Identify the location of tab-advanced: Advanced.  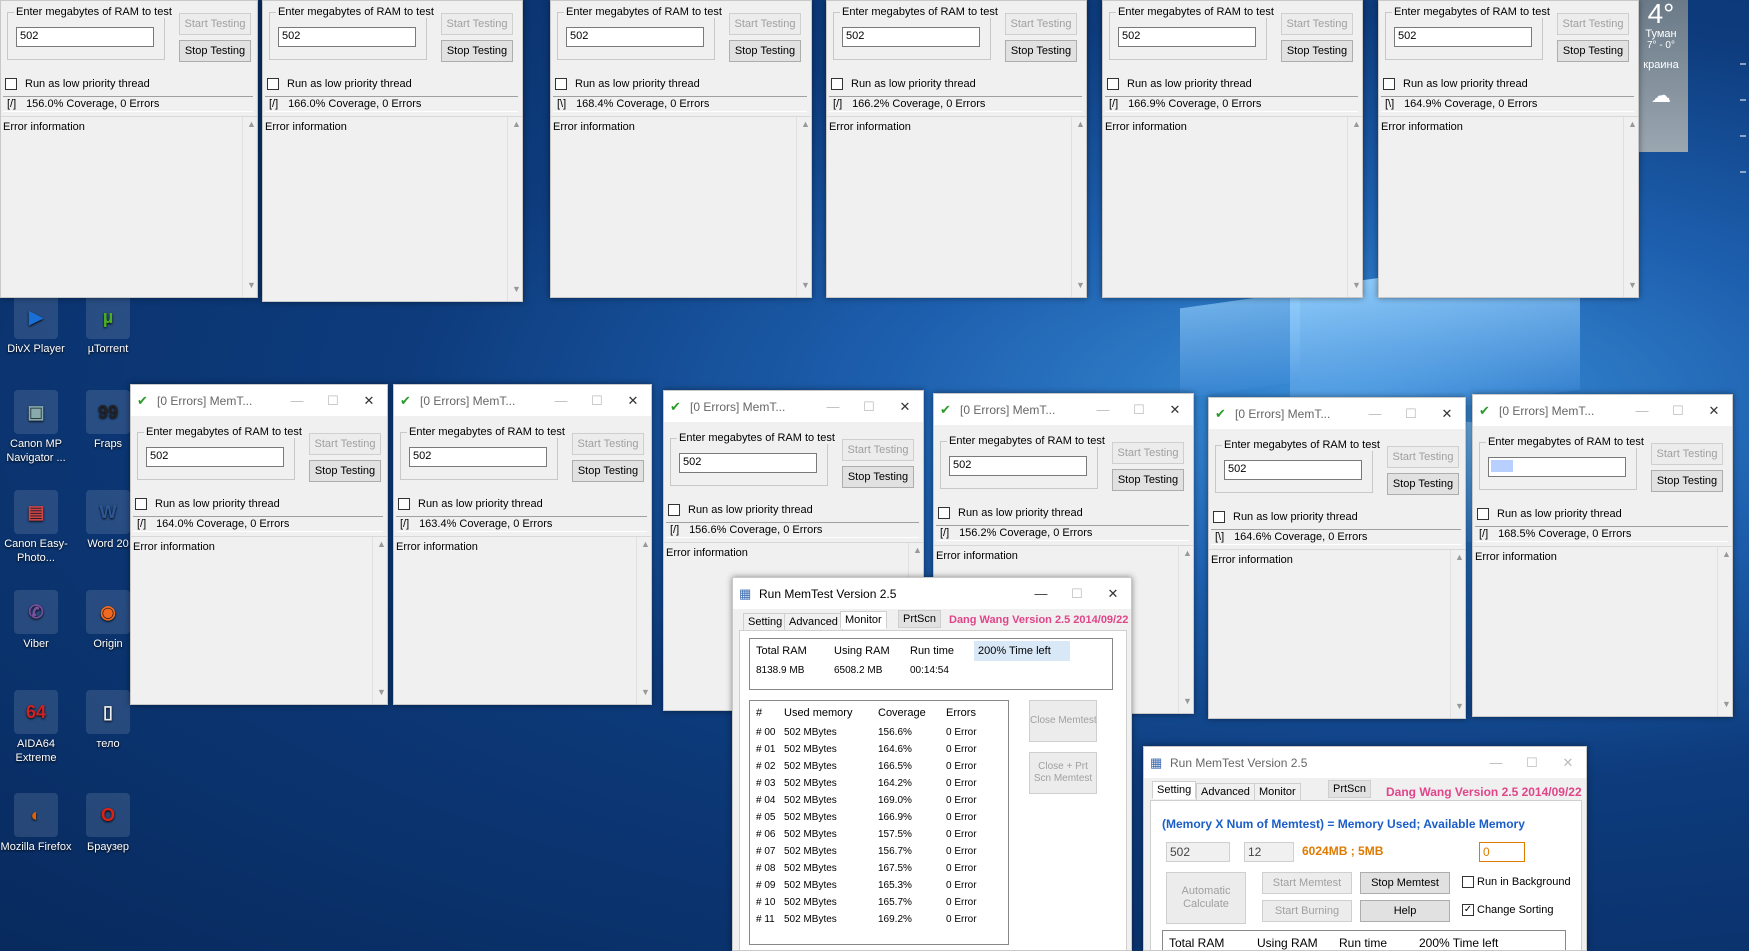
(813, 622).